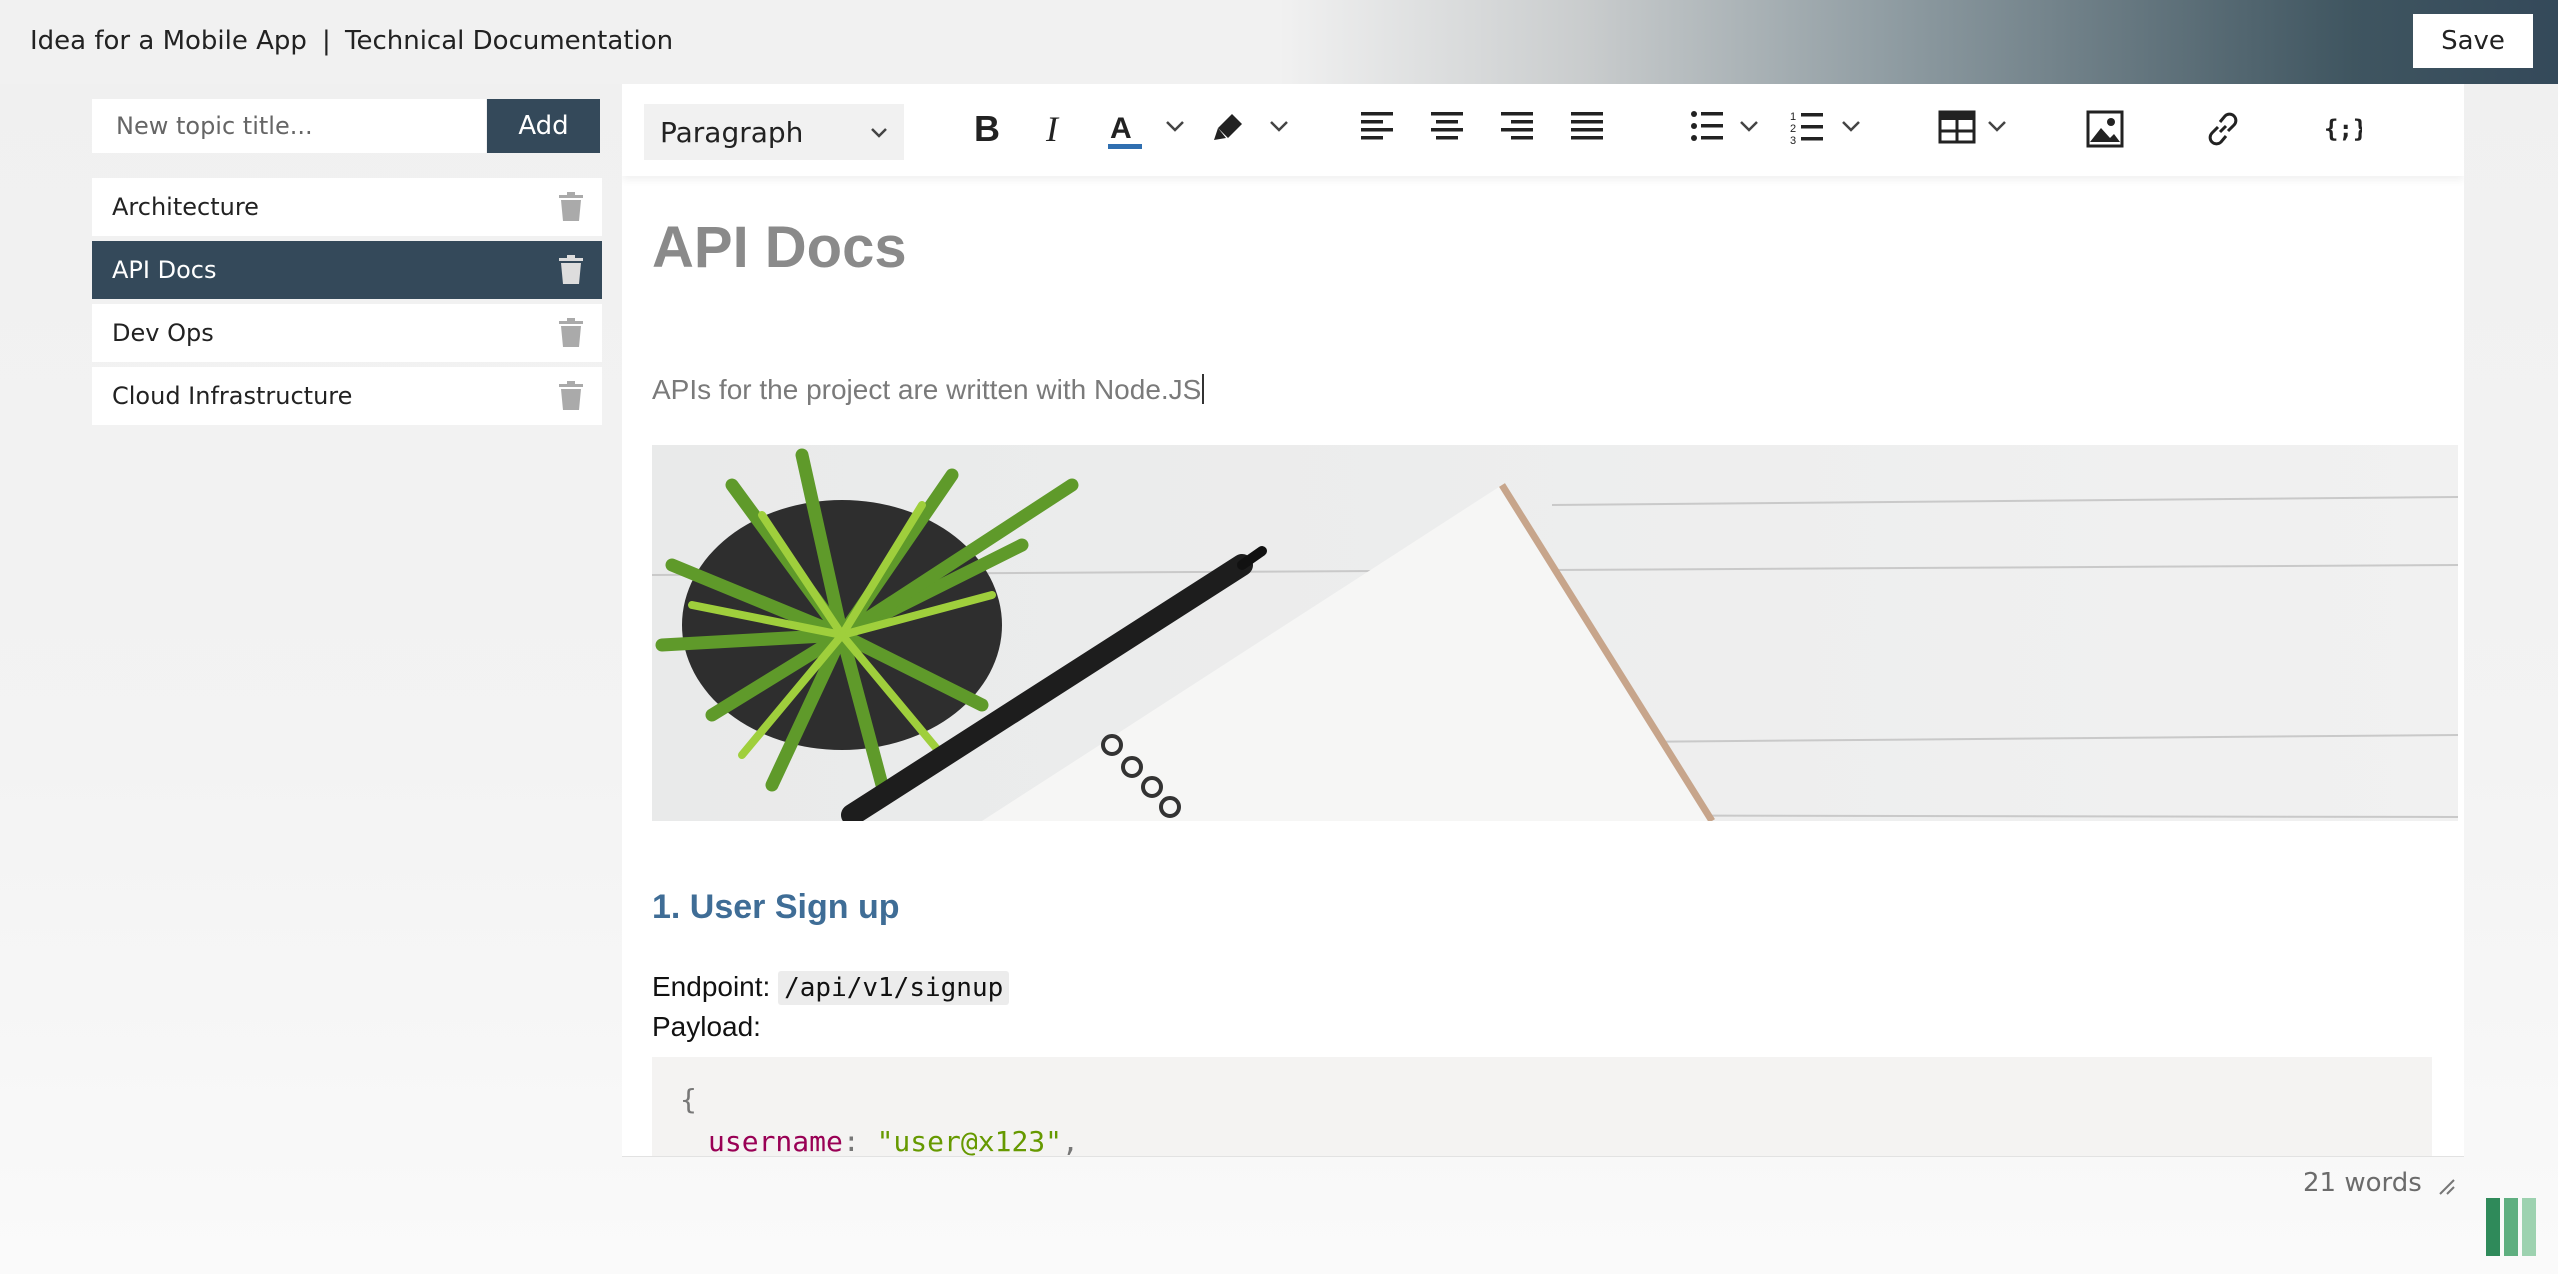 The height and width of the screenshot is (1274, 2558). Describe the element at coordinates (347, 207) in the screenshot. I see `topic-item-architecture: Architecture` at that location.